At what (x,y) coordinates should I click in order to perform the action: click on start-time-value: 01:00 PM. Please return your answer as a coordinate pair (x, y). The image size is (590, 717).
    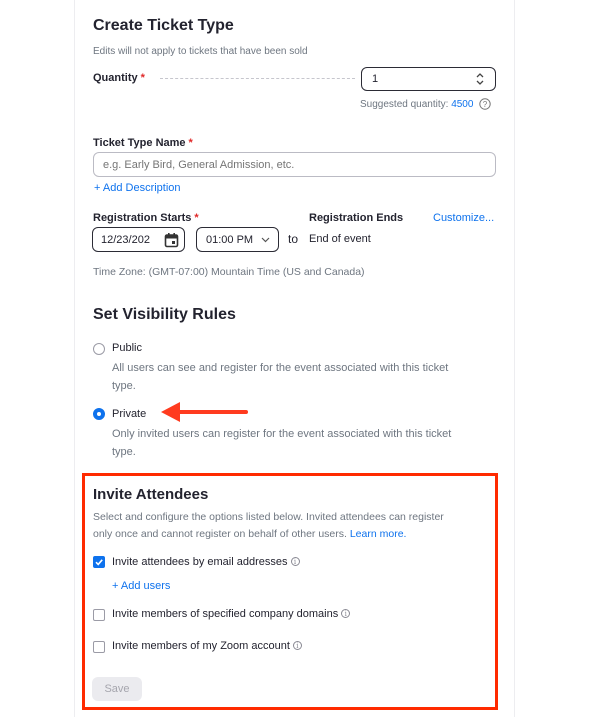
    Looking at the image, I should click on (230, 240).